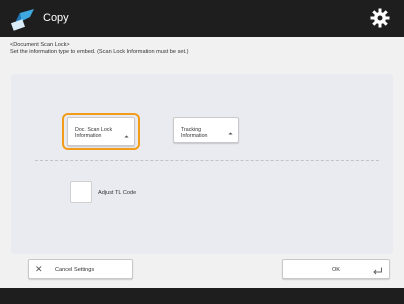 The image size is (404, 304). Describe the element at coordinates (202, 18) in the screenshot. I see `title-bar: Copy` at that location.